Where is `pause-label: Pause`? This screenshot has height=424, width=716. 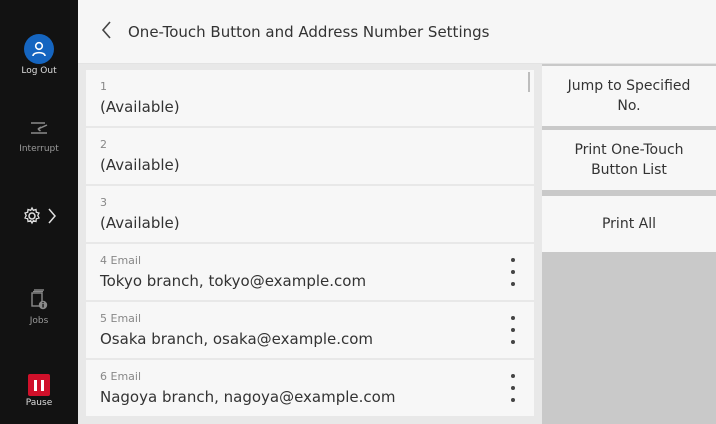 pause-label: Pause is located at coordinates (39, 403).